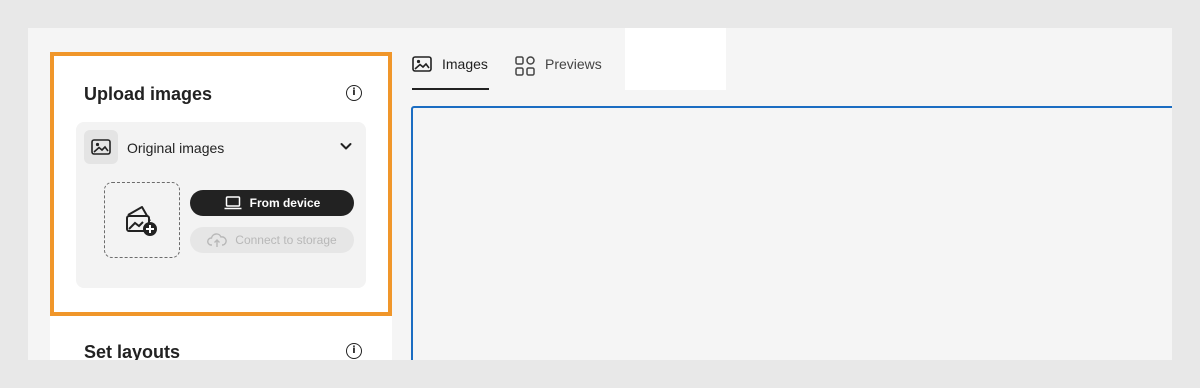 The height and width of the screenshot is (388, 1200). I want to click on connect-storage-button: Connect to storage, so click(272, 240).